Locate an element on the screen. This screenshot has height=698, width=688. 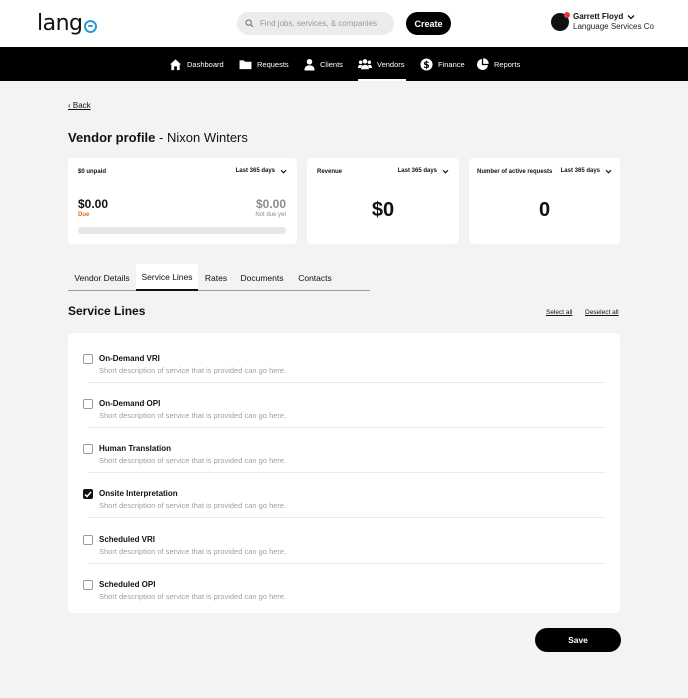
nav-item-requests: Requests is located at coordinates (264, 64).